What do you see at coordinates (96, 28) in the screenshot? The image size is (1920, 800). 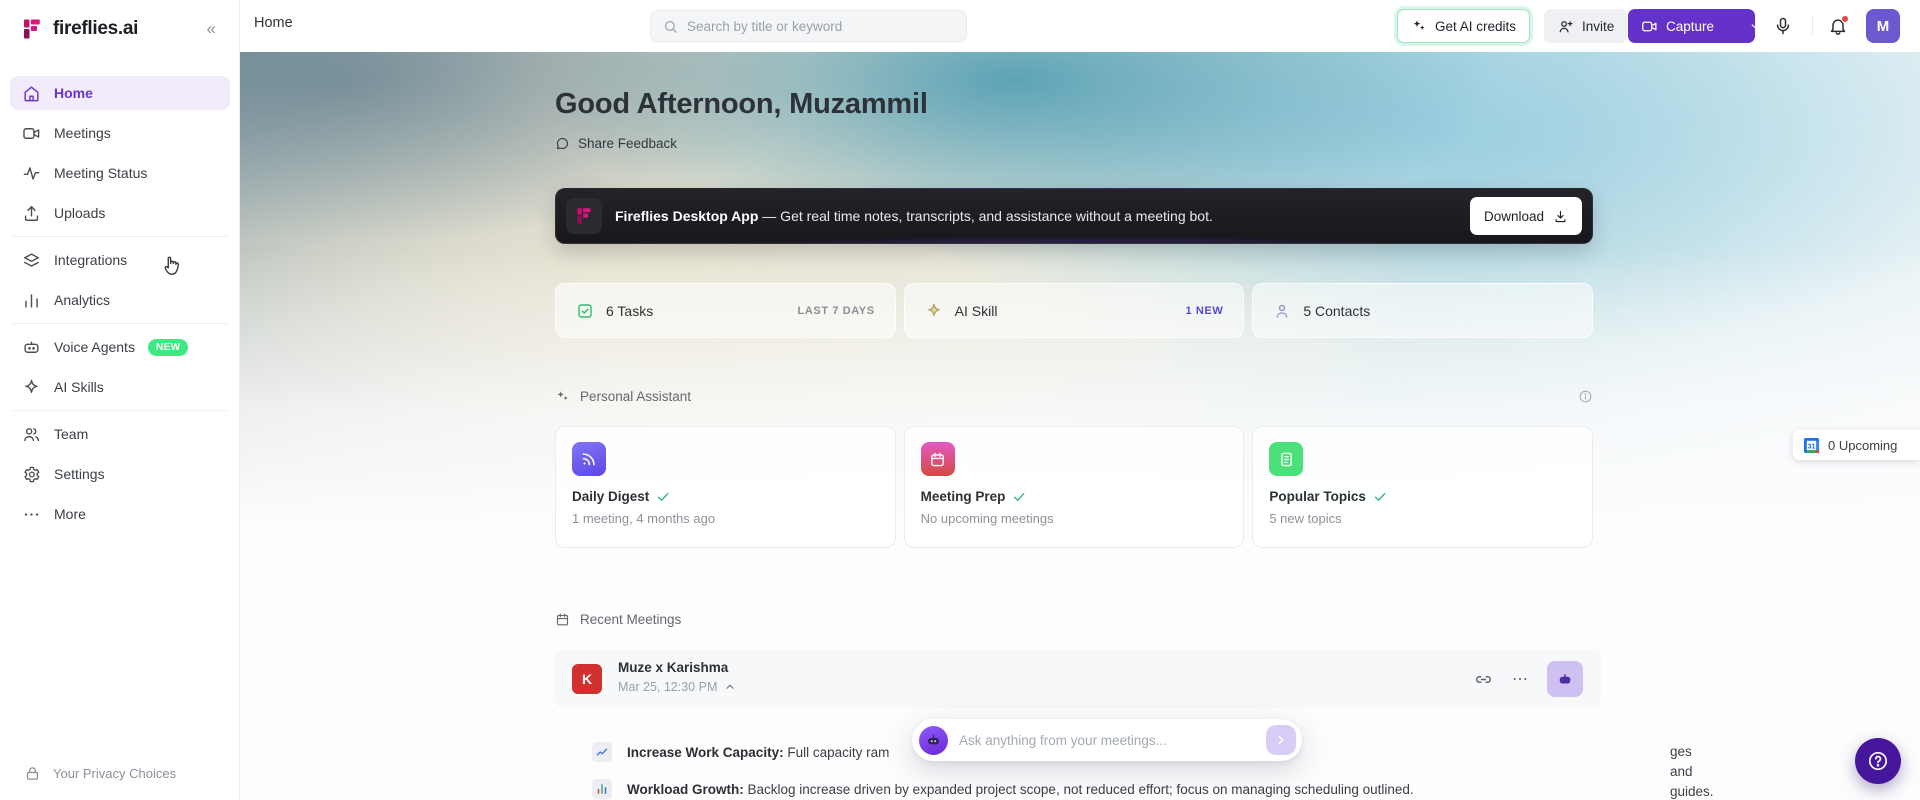 I see `logo-text: fireflies.ai` at bounding box center [96, 28].